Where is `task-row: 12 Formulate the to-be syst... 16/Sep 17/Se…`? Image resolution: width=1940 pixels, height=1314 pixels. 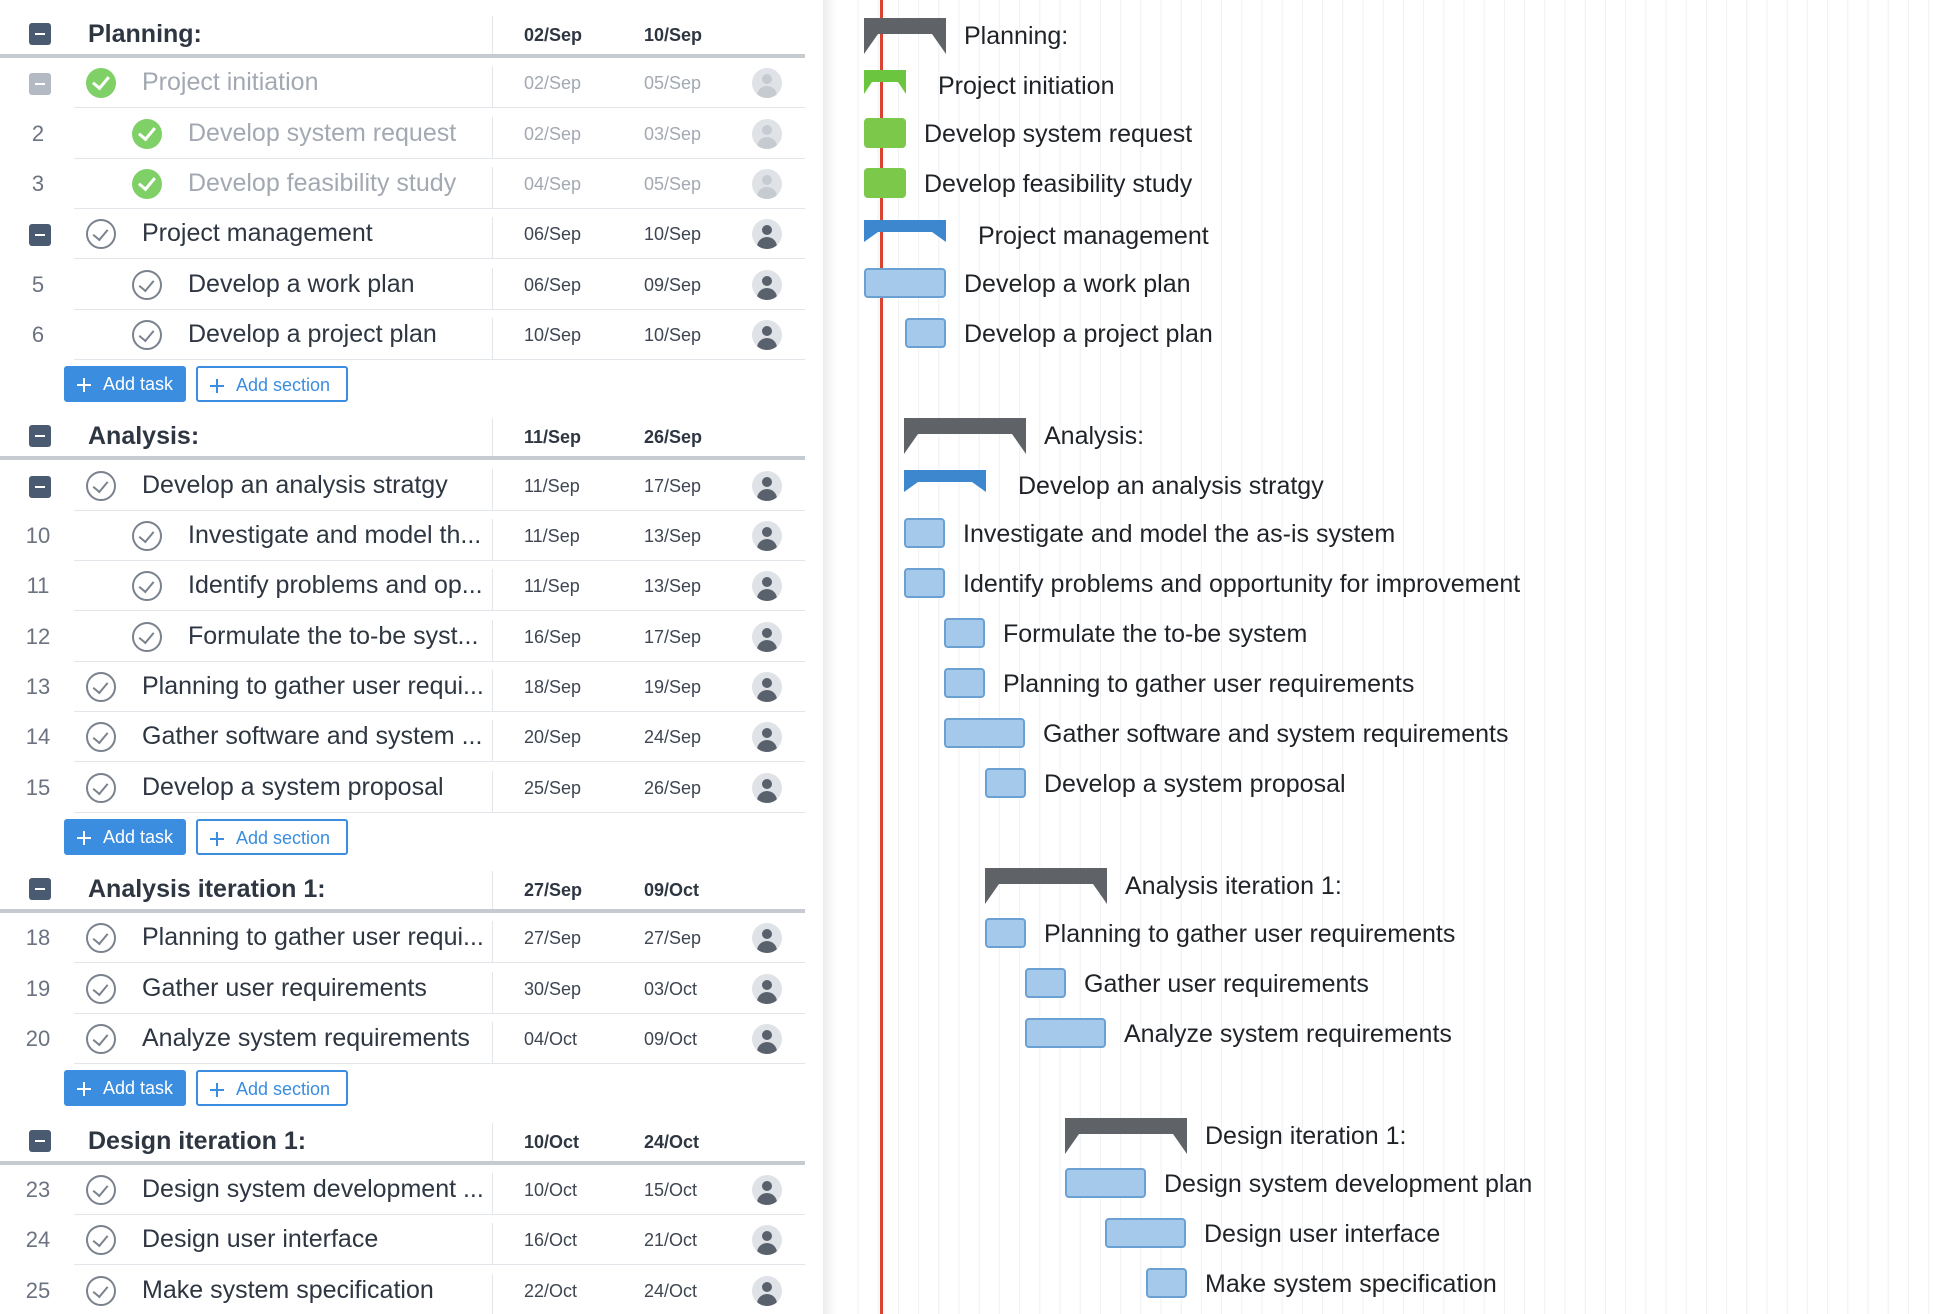
task-row: 12 Formulate the to-be syst... 16/Sep 17/Se… is located at coordinates (402, 637).